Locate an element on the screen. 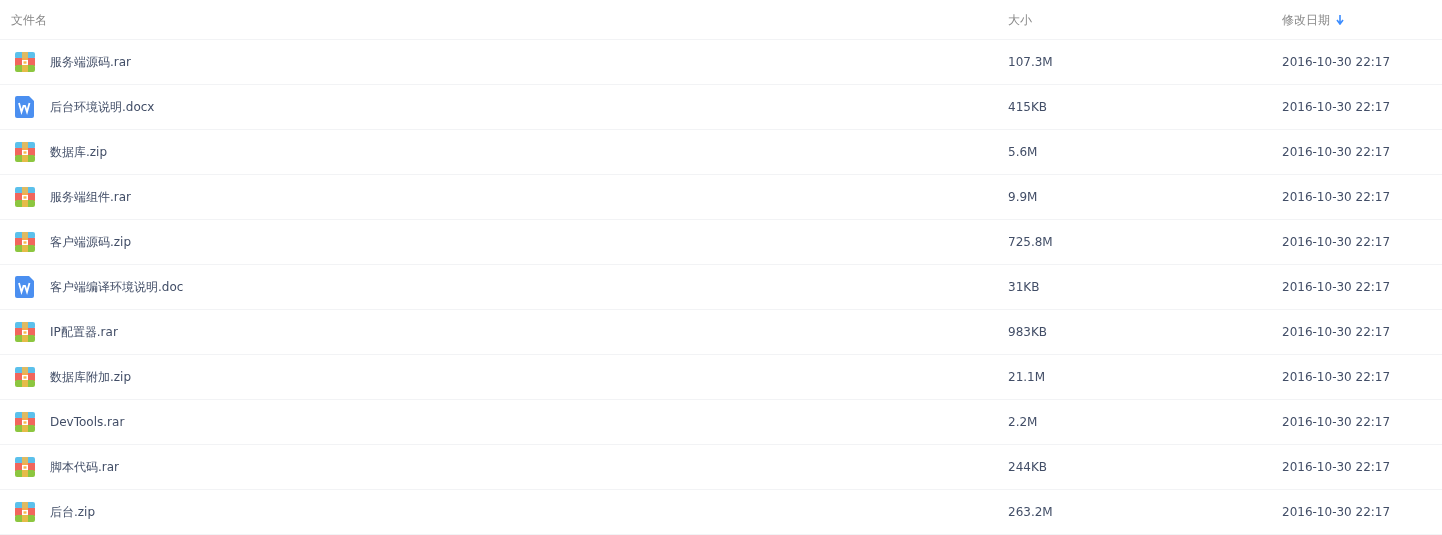 This screenshot has width=1442, height=535. file-size: 9.9M is located at coordinates (1023, 197).